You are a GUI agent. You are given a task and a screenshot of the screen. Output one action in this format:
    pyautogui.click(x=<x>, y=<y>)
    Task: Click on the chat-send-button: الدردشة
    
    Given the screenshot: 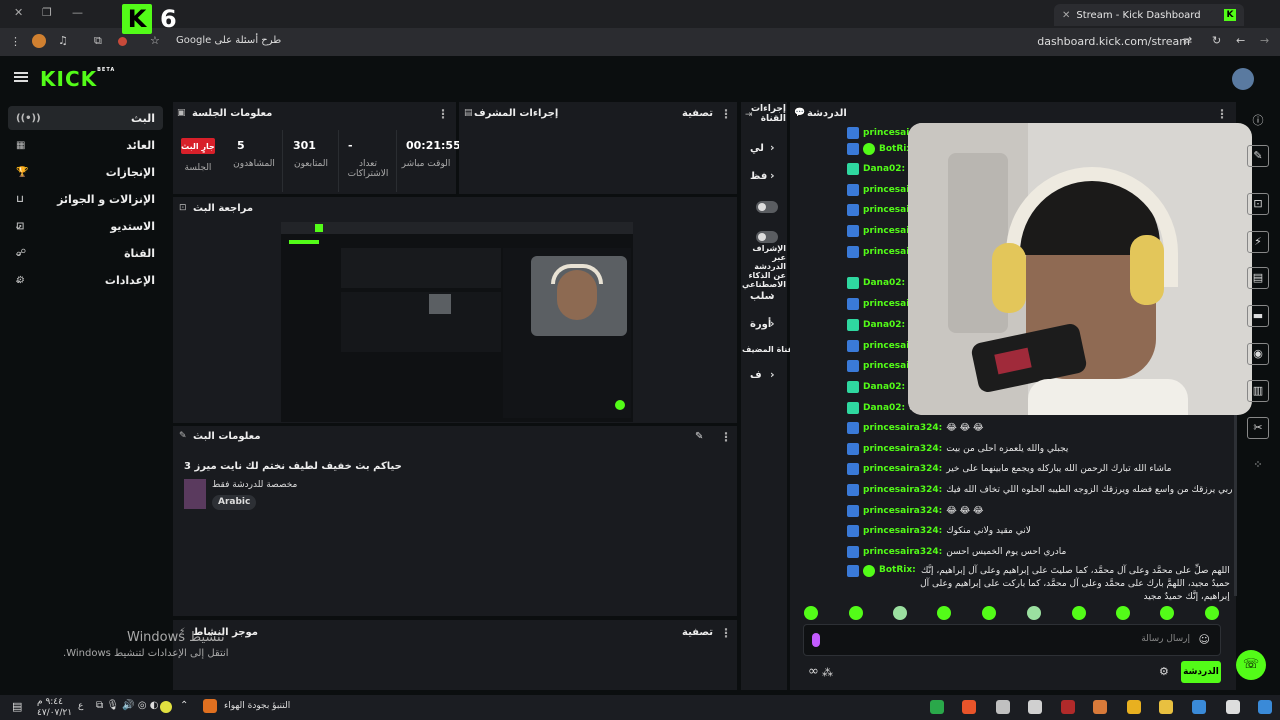 What is the action you would take?
    pyautogui.click(x=1201, y=672)
    